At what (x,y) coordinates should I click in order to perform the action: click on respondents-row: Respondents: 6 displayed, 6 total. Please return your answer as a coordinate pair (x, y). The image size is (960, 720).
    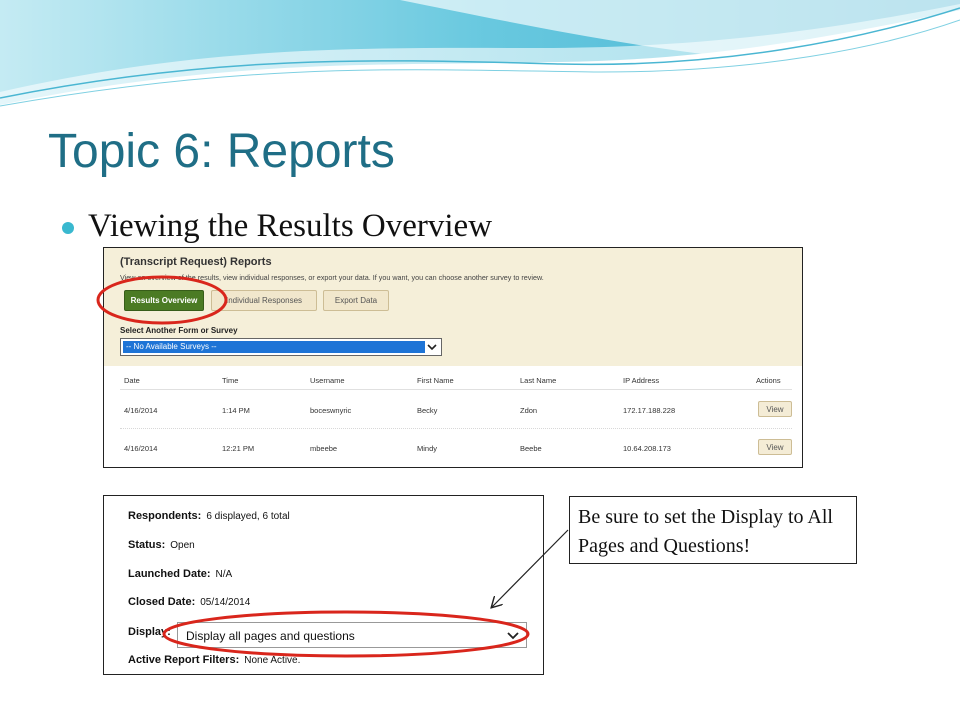
    Looking at the image, I should click on (209, 516).